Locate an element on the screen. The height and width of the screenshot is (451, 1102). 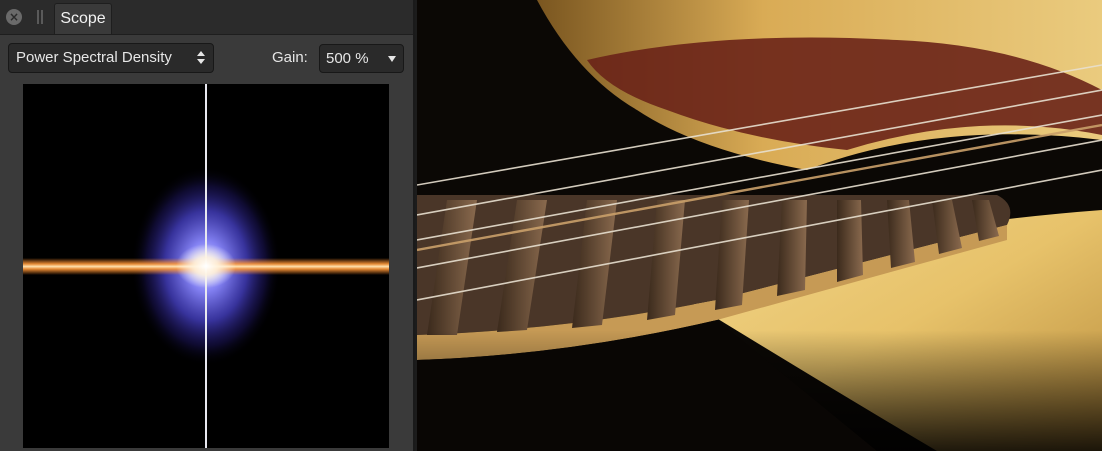
close-icon: × is located at coordinates (14, 17).